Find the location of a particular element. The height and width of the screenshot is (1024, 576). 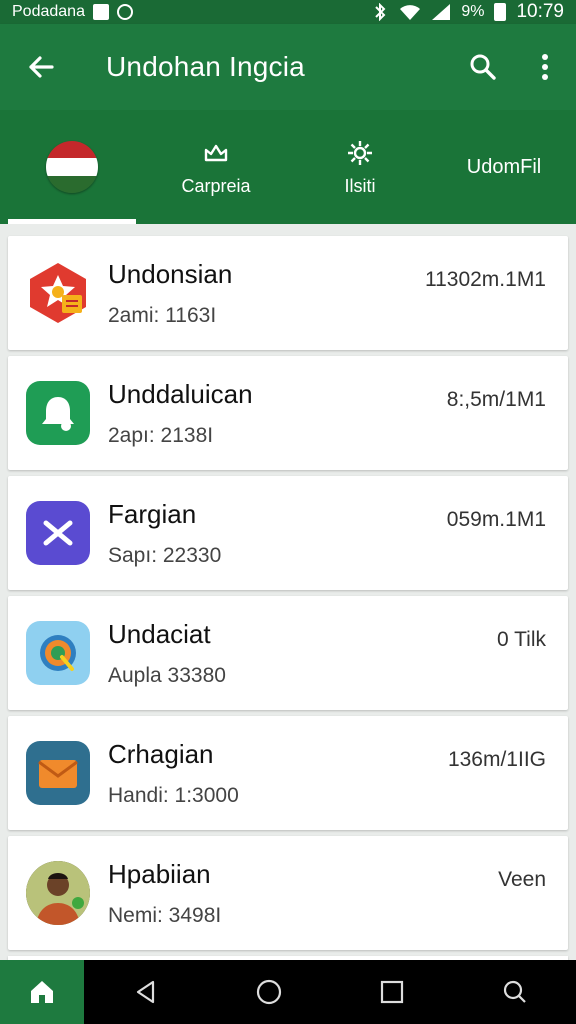

list-item: Hpabiian Nemi: 3498I Veen is located at coordinates (288, 893).